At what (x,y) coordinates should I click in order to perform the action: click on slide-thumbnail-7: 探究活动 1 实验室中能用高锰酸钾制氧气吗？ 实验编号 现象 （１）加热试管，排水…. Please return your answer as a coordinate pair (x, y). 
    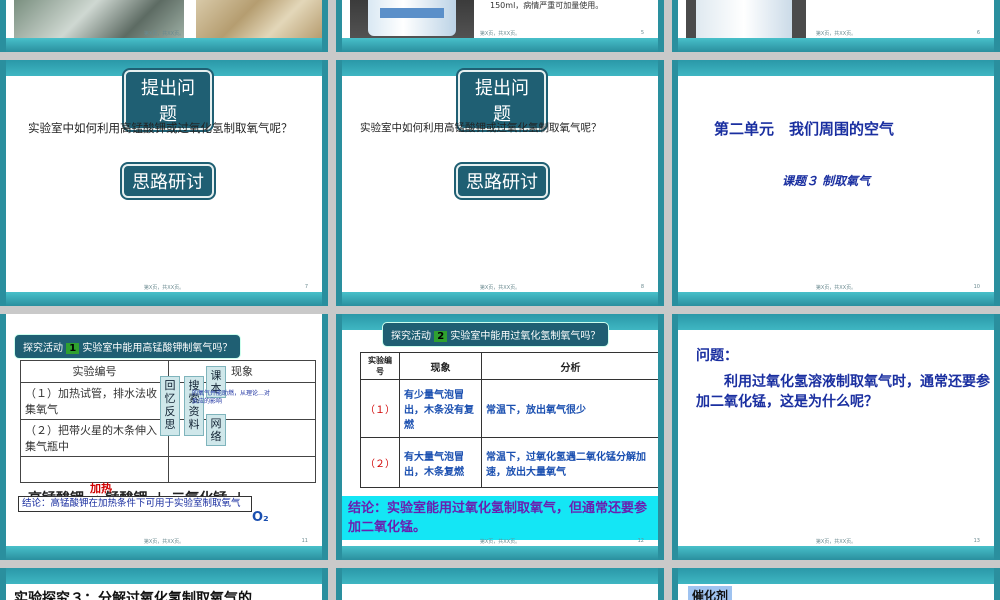
    Looking at the image, I should click on (164, 437).